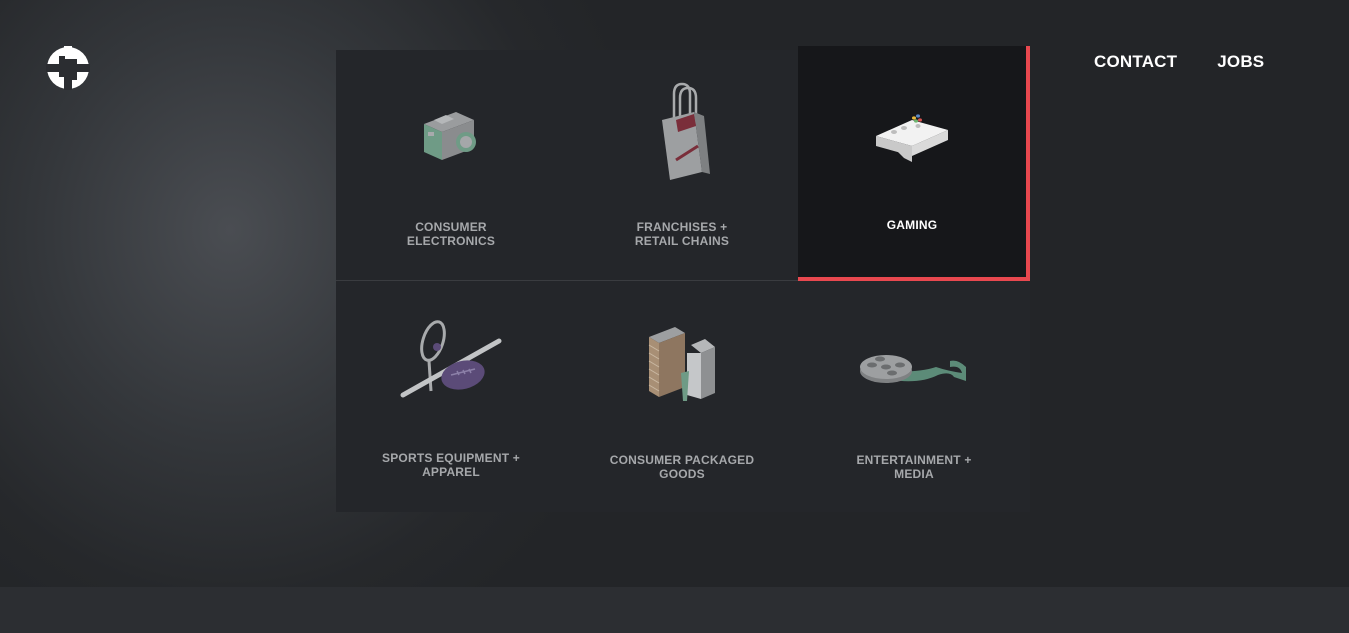 The height and width of the screenshot is (633, 1349). I want to click on tile-label: SPORTS EQUIPMENT + APPAREL, so click(451, 465).